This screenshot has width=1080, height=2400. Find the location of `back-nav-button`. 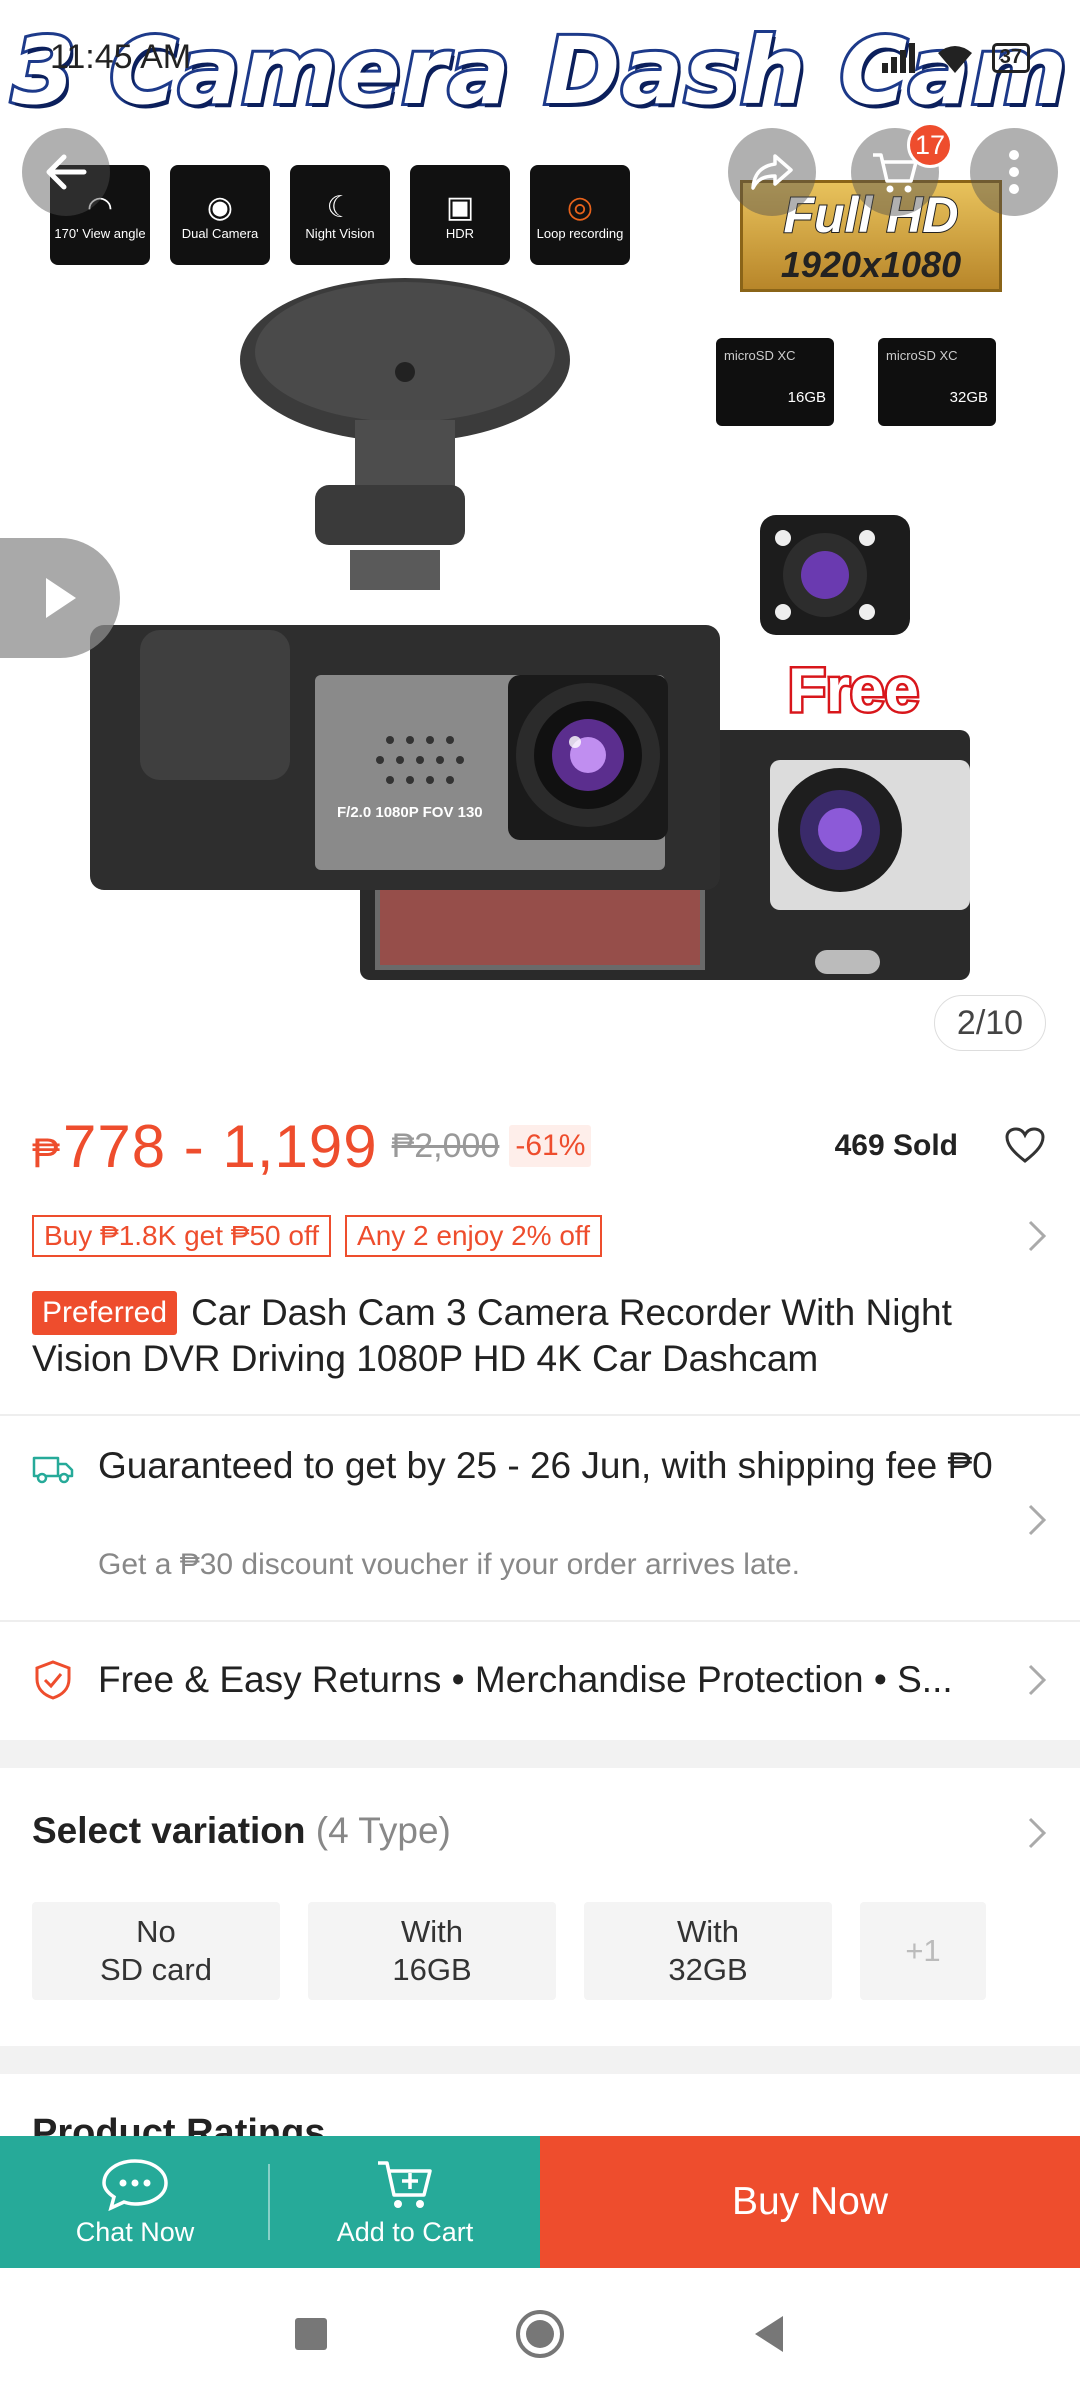

back-nav-button is located at coordinates (769, 2334).